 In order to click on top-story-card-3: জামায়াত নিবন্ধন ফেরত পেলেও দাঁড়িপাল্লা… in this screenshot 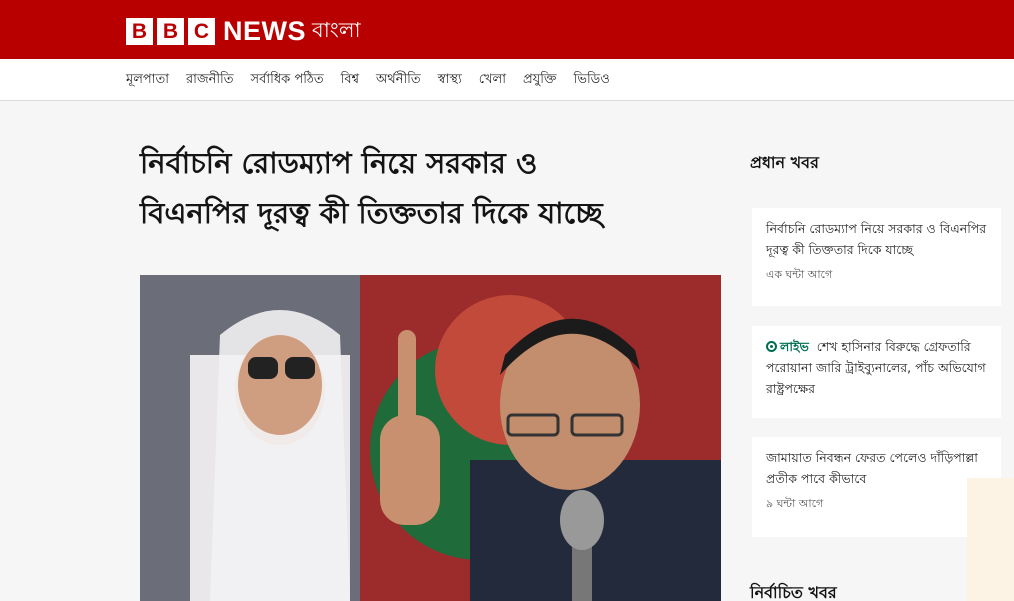, I will do `click(876, 487)`.